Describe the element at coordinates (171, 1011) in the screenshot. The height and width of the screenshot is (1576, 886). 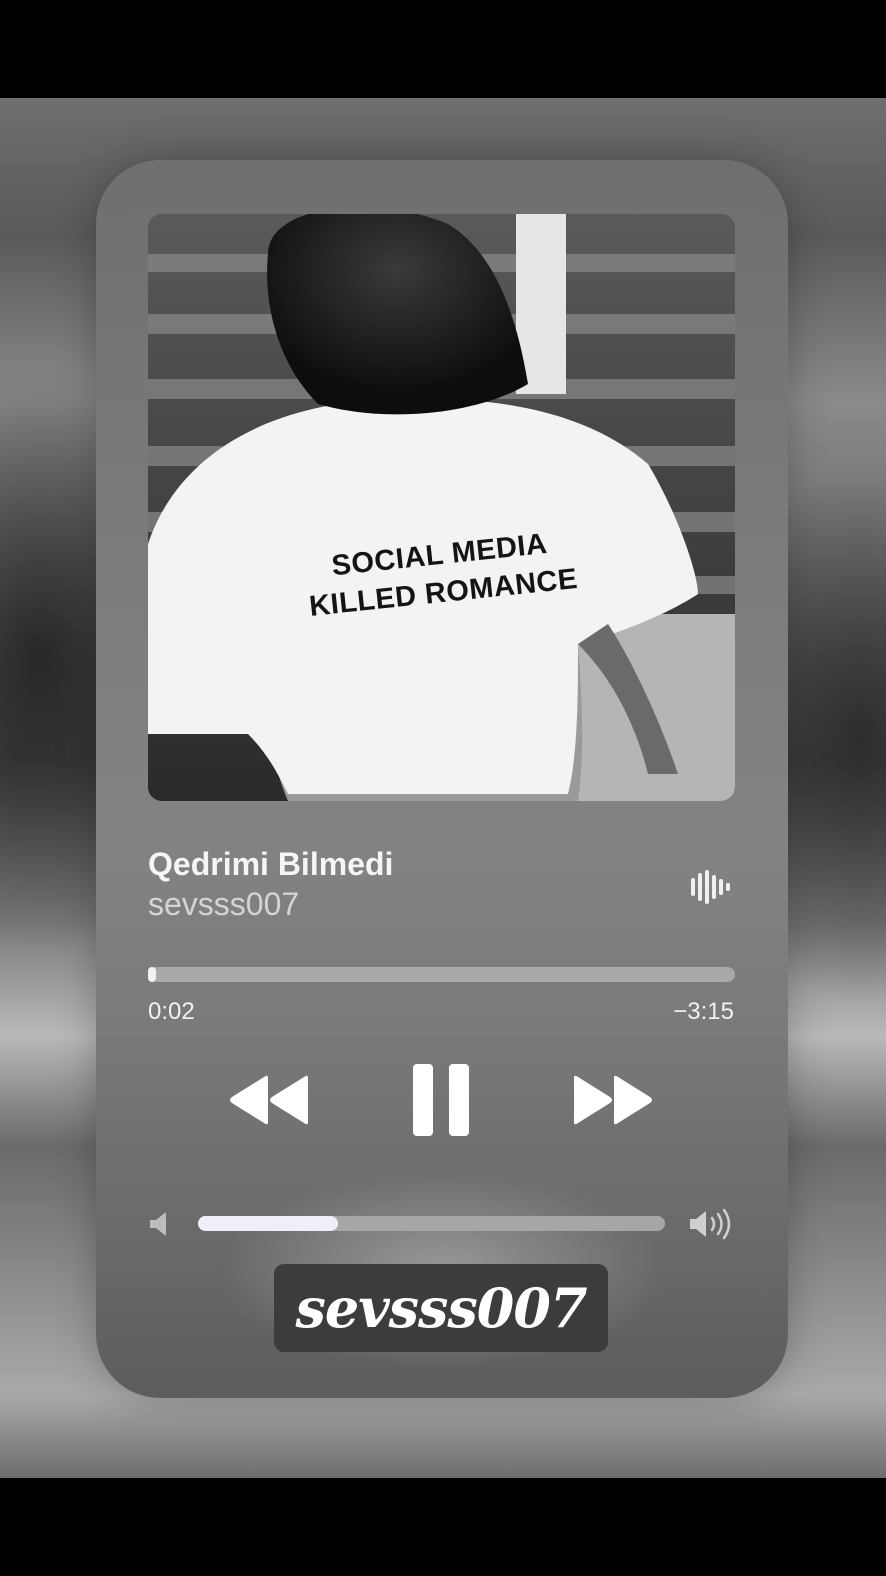
I see `elapsed-time: 0:02` at that location.